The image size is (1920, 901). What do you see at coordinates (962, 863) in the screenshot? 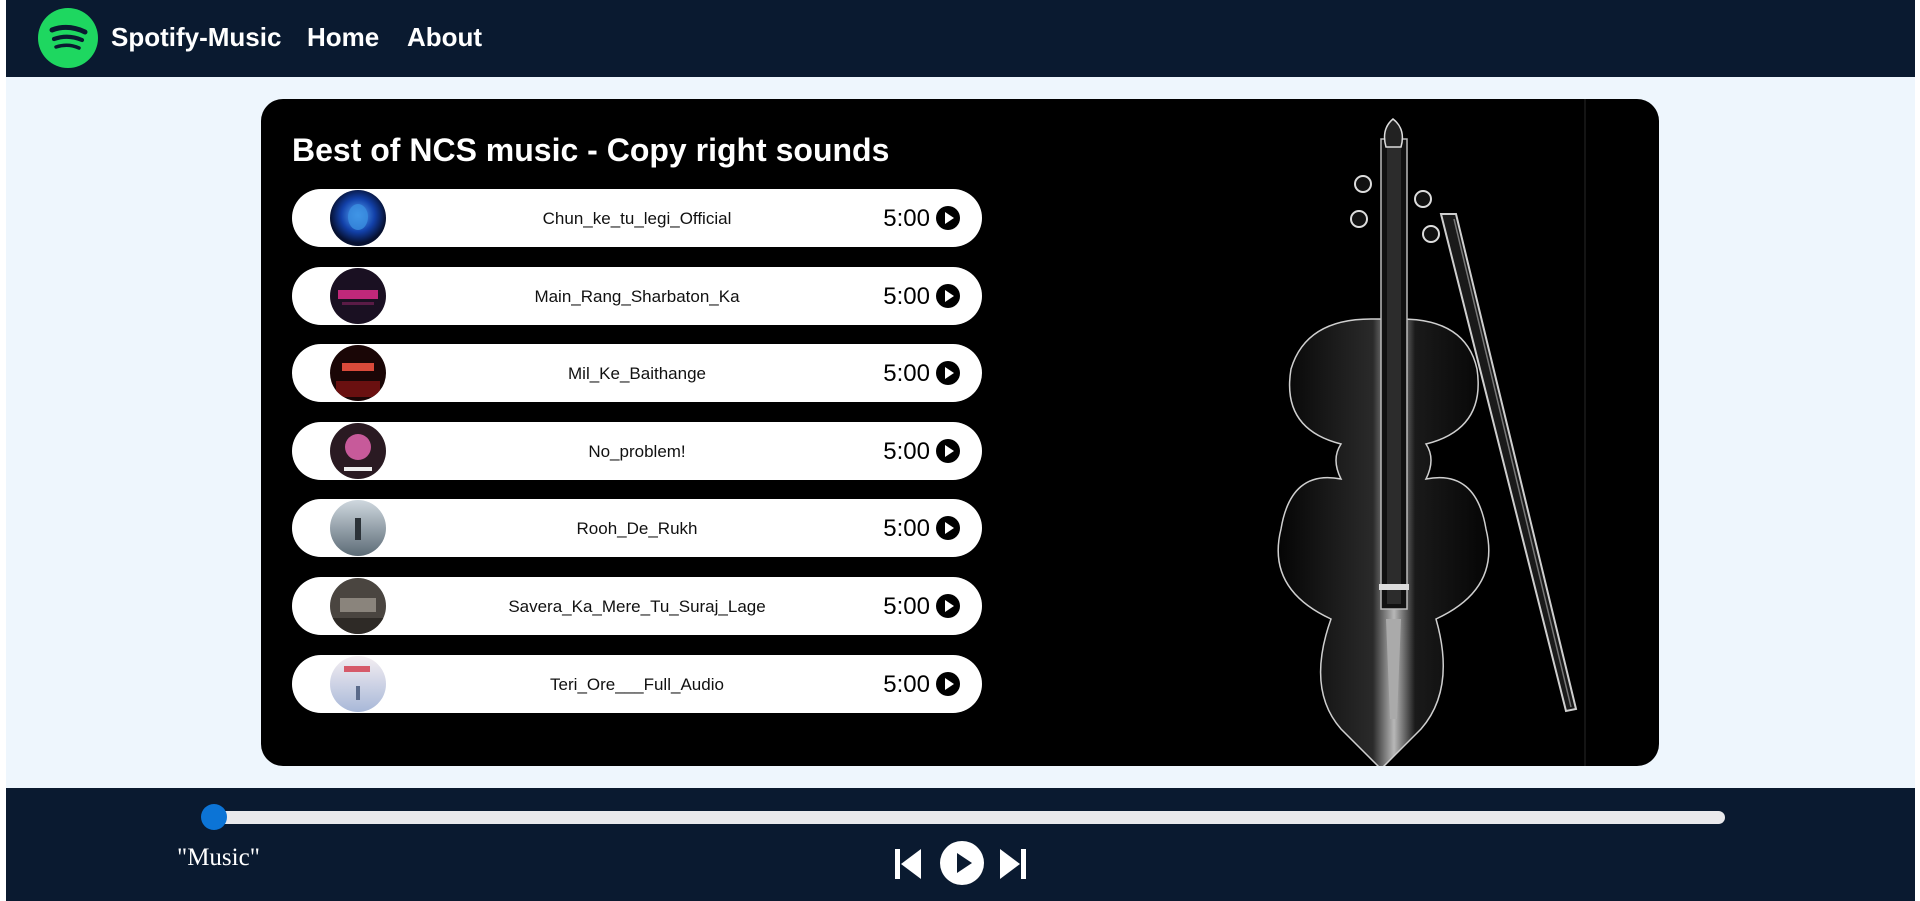
I see `play-icon` at bounding box center [962, 863].